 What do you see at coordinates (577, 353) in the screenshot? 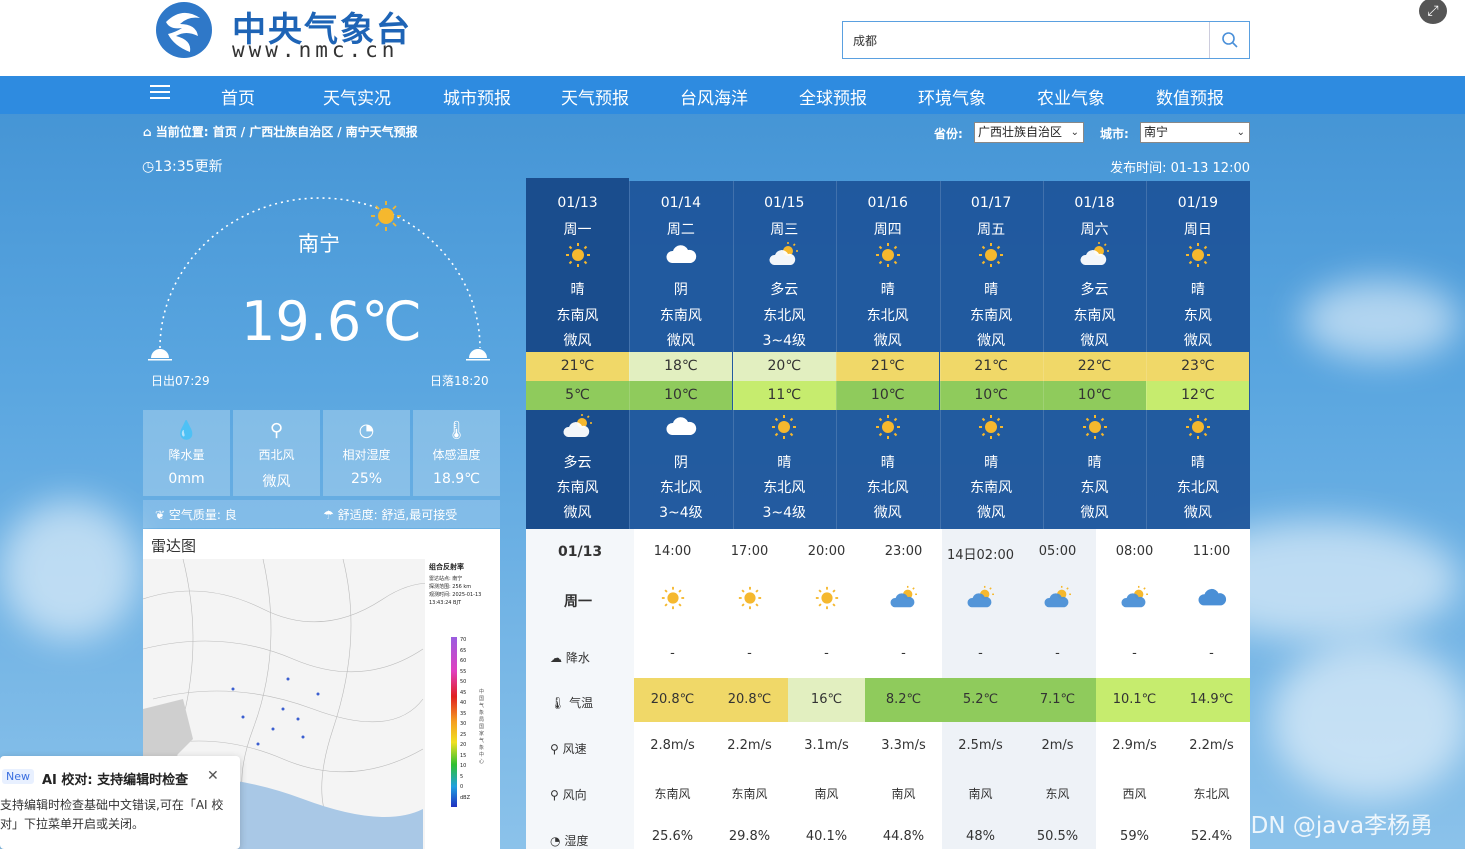
I see `forecast-day-1: 01/13 周一晴东南风 微风 21℃ 5℃ 多云 东南风 微风` at bounding box center [577, 353].